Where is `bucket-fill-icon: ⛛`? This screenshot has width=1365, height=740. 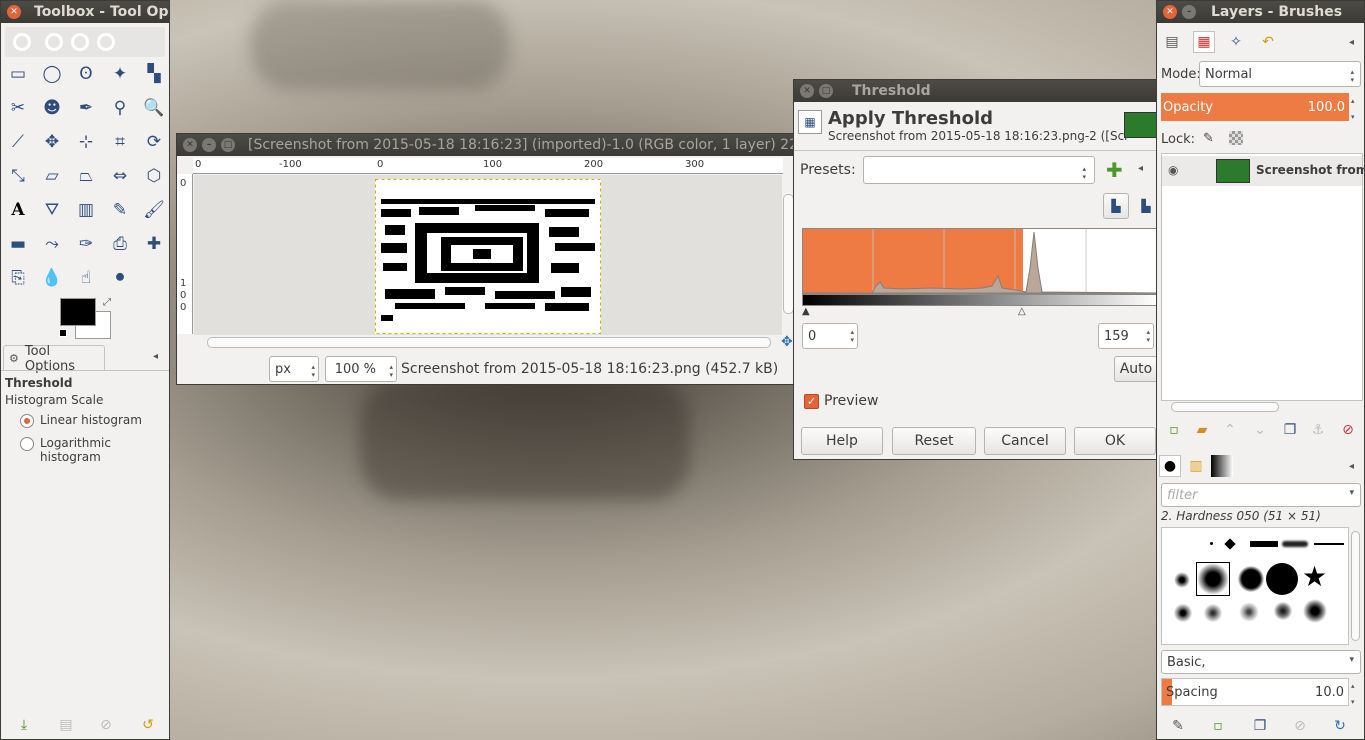 bucket-fill-icon: ⛛ is located at coordinates (52, 210).